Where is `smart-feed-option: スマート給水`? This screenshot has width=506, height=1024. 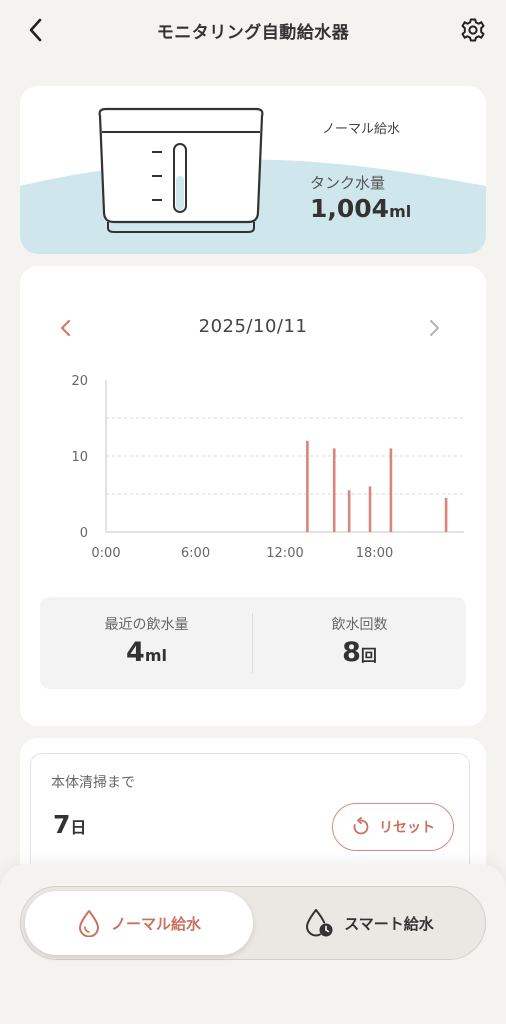
smart-feed-option: スマート給水 is located at coordinates (369, 923).